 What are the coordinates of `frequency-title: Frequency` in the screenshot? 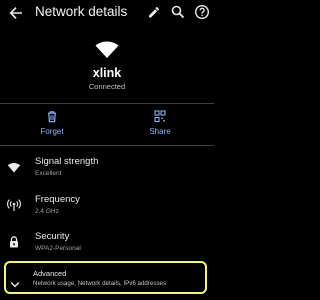 It's located at (57, 199).